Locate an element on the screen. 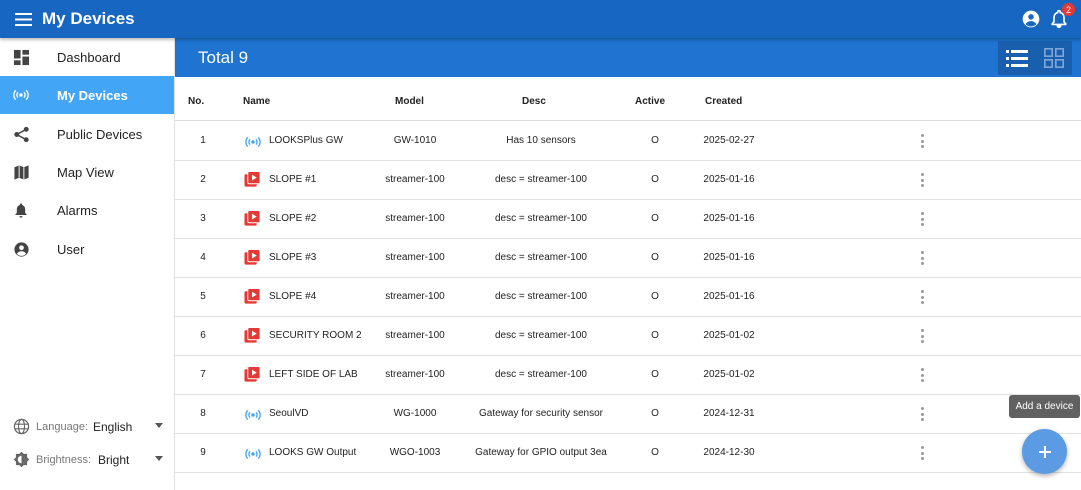 Image resolution: width=1081 pixels, height=490 pixels. hamburger-menu-icon is located at coordinates (23, 19).